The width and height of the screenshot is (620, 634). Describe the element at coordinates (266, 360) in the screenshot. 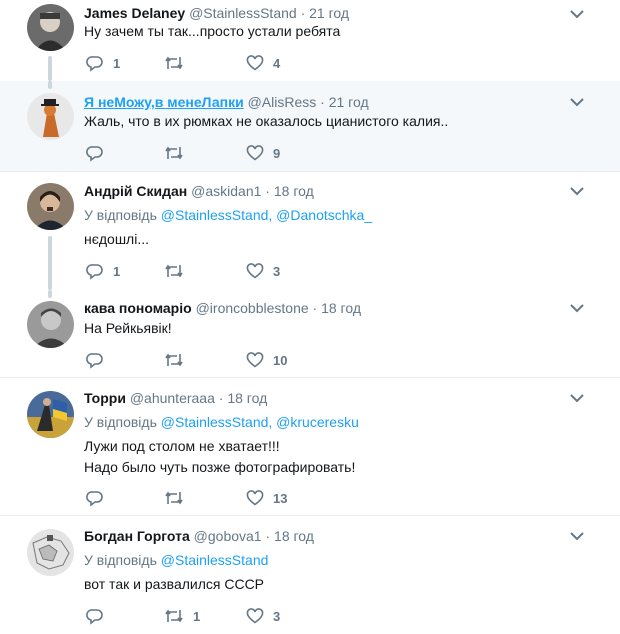

I see `like-button: 10` at that location.